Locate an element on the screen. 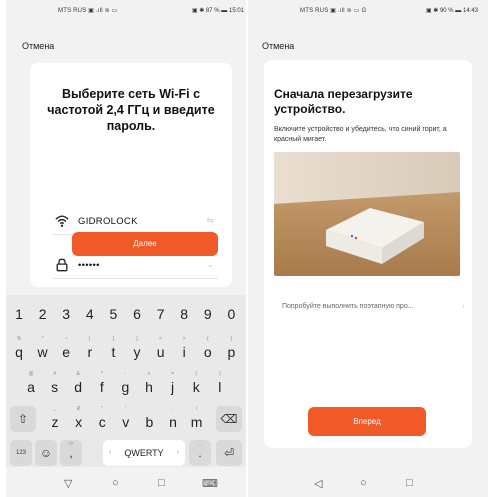 This screenshot has height=497, width=488. key-label: o is located at coordinates (207, 352).